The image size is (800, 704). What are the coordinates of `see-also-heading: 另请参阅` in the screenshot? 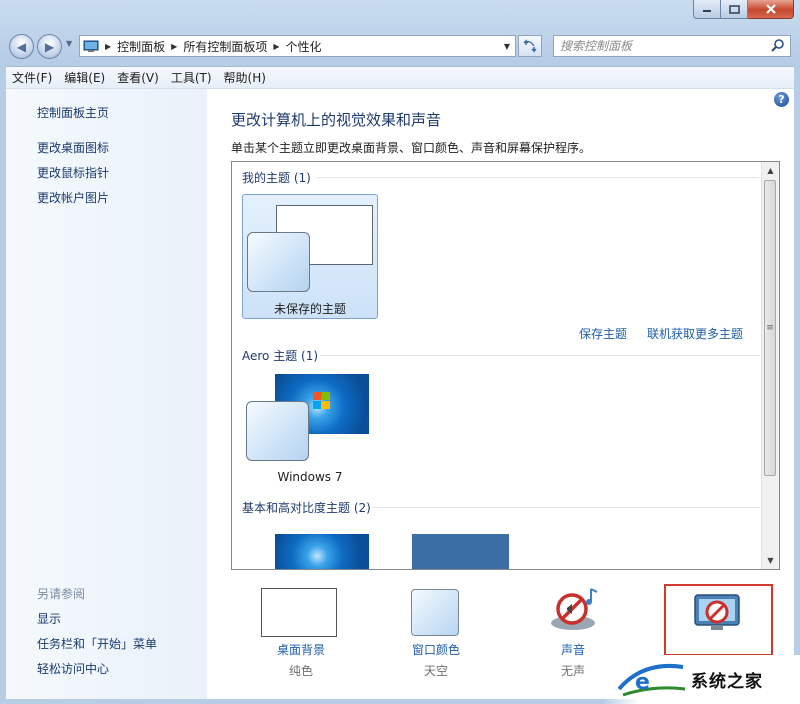 It's located at (61, 594).